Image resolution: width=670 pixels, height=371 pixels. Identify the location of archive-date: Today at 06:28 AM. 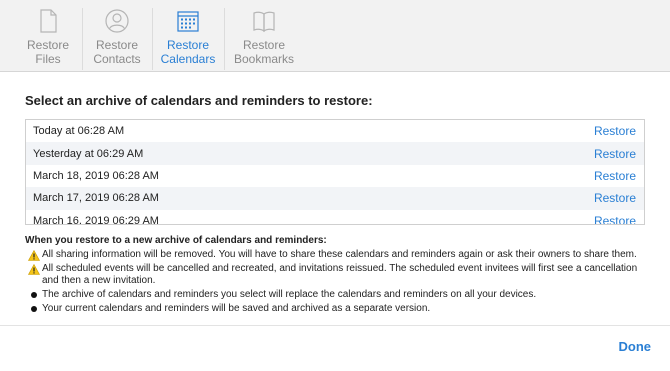
(79, 131).